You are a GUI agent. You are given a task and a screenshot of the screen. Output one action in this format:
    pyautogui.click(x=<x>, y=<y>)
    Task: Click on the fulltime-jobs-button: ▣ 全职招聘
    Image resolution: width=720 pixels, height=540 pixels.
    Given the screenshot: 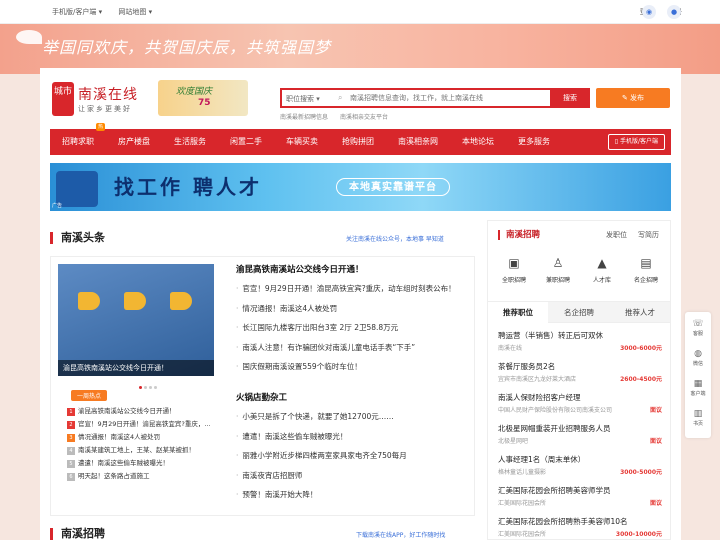 What is the action you would take?
    pyautogui.click(x=514, y=269)
    